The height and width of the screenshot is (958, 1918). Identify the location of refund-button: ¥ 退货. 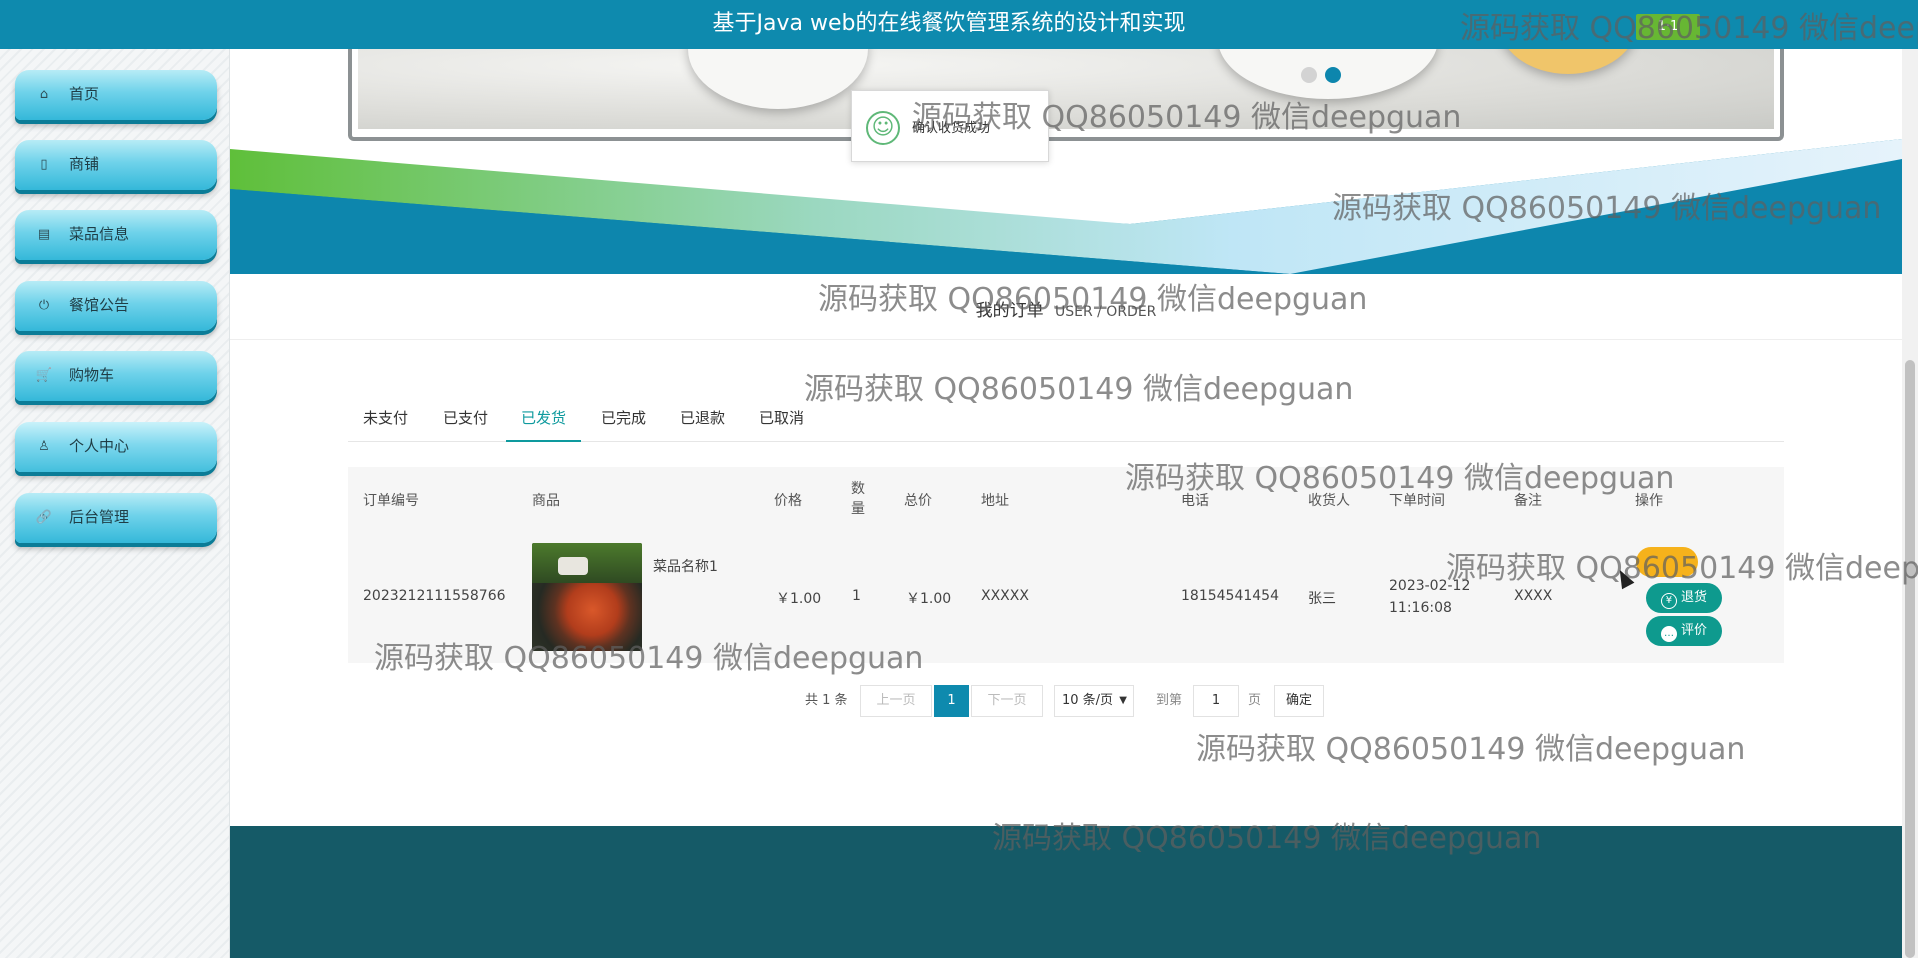
(1684, 598).